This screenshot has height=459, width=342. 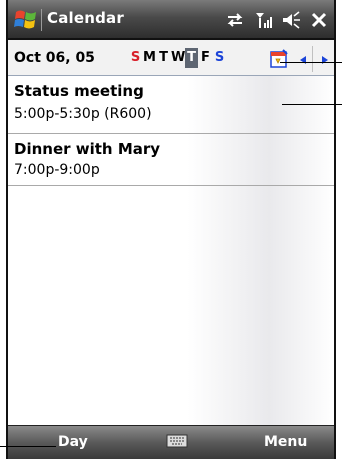 What do you see at coordinates (279, 59) in the screenshot?
I see `go-to-today-icon` at bounding box center [279, 59].